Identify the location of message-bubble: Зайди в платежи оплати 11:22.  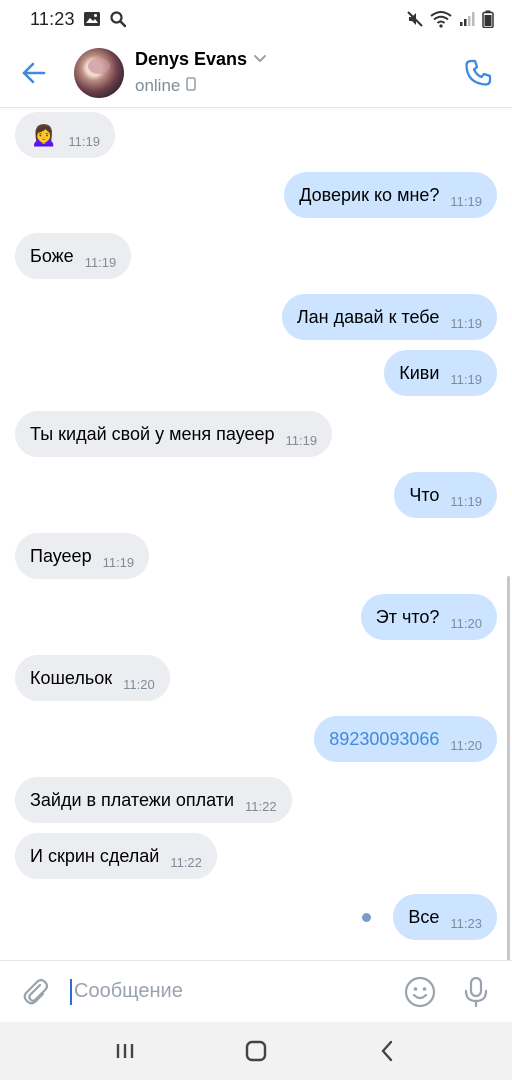
(153, 800).